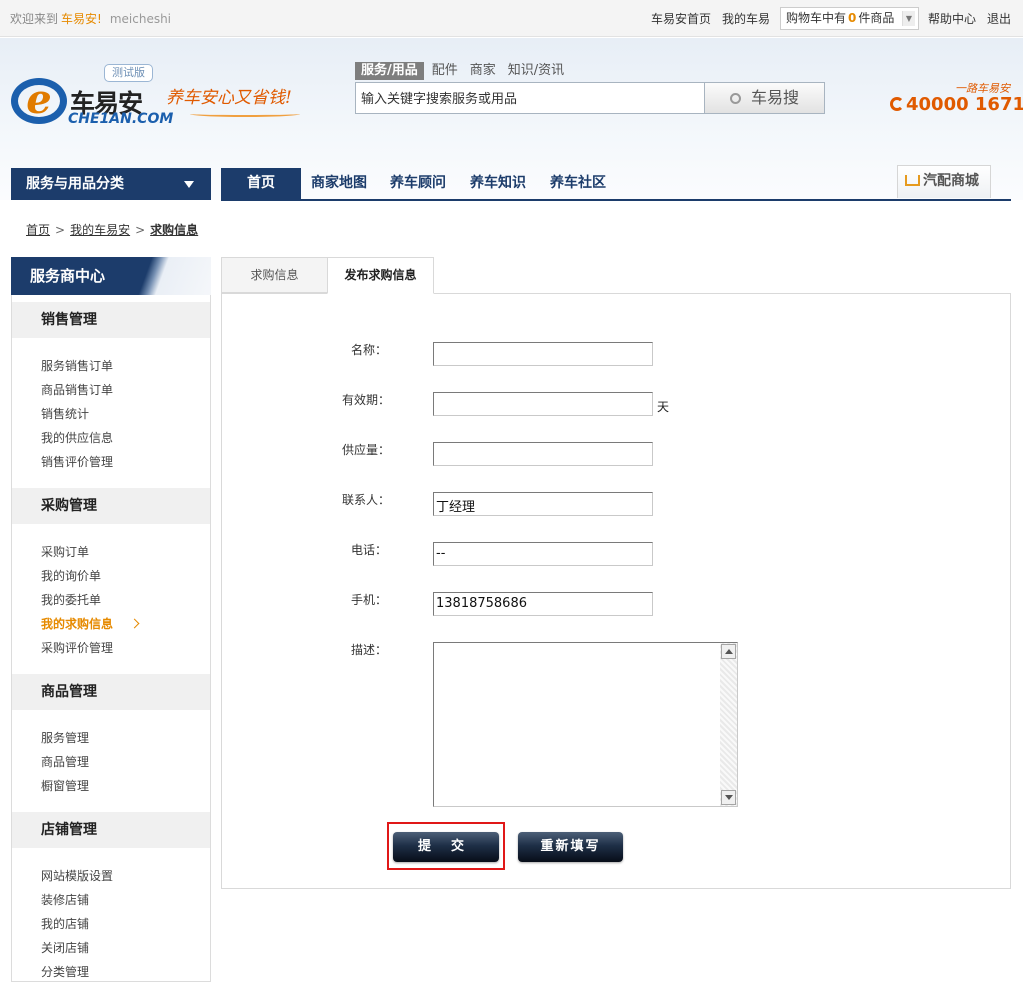  I want to click on cart-count: 0, so click(852, 18).